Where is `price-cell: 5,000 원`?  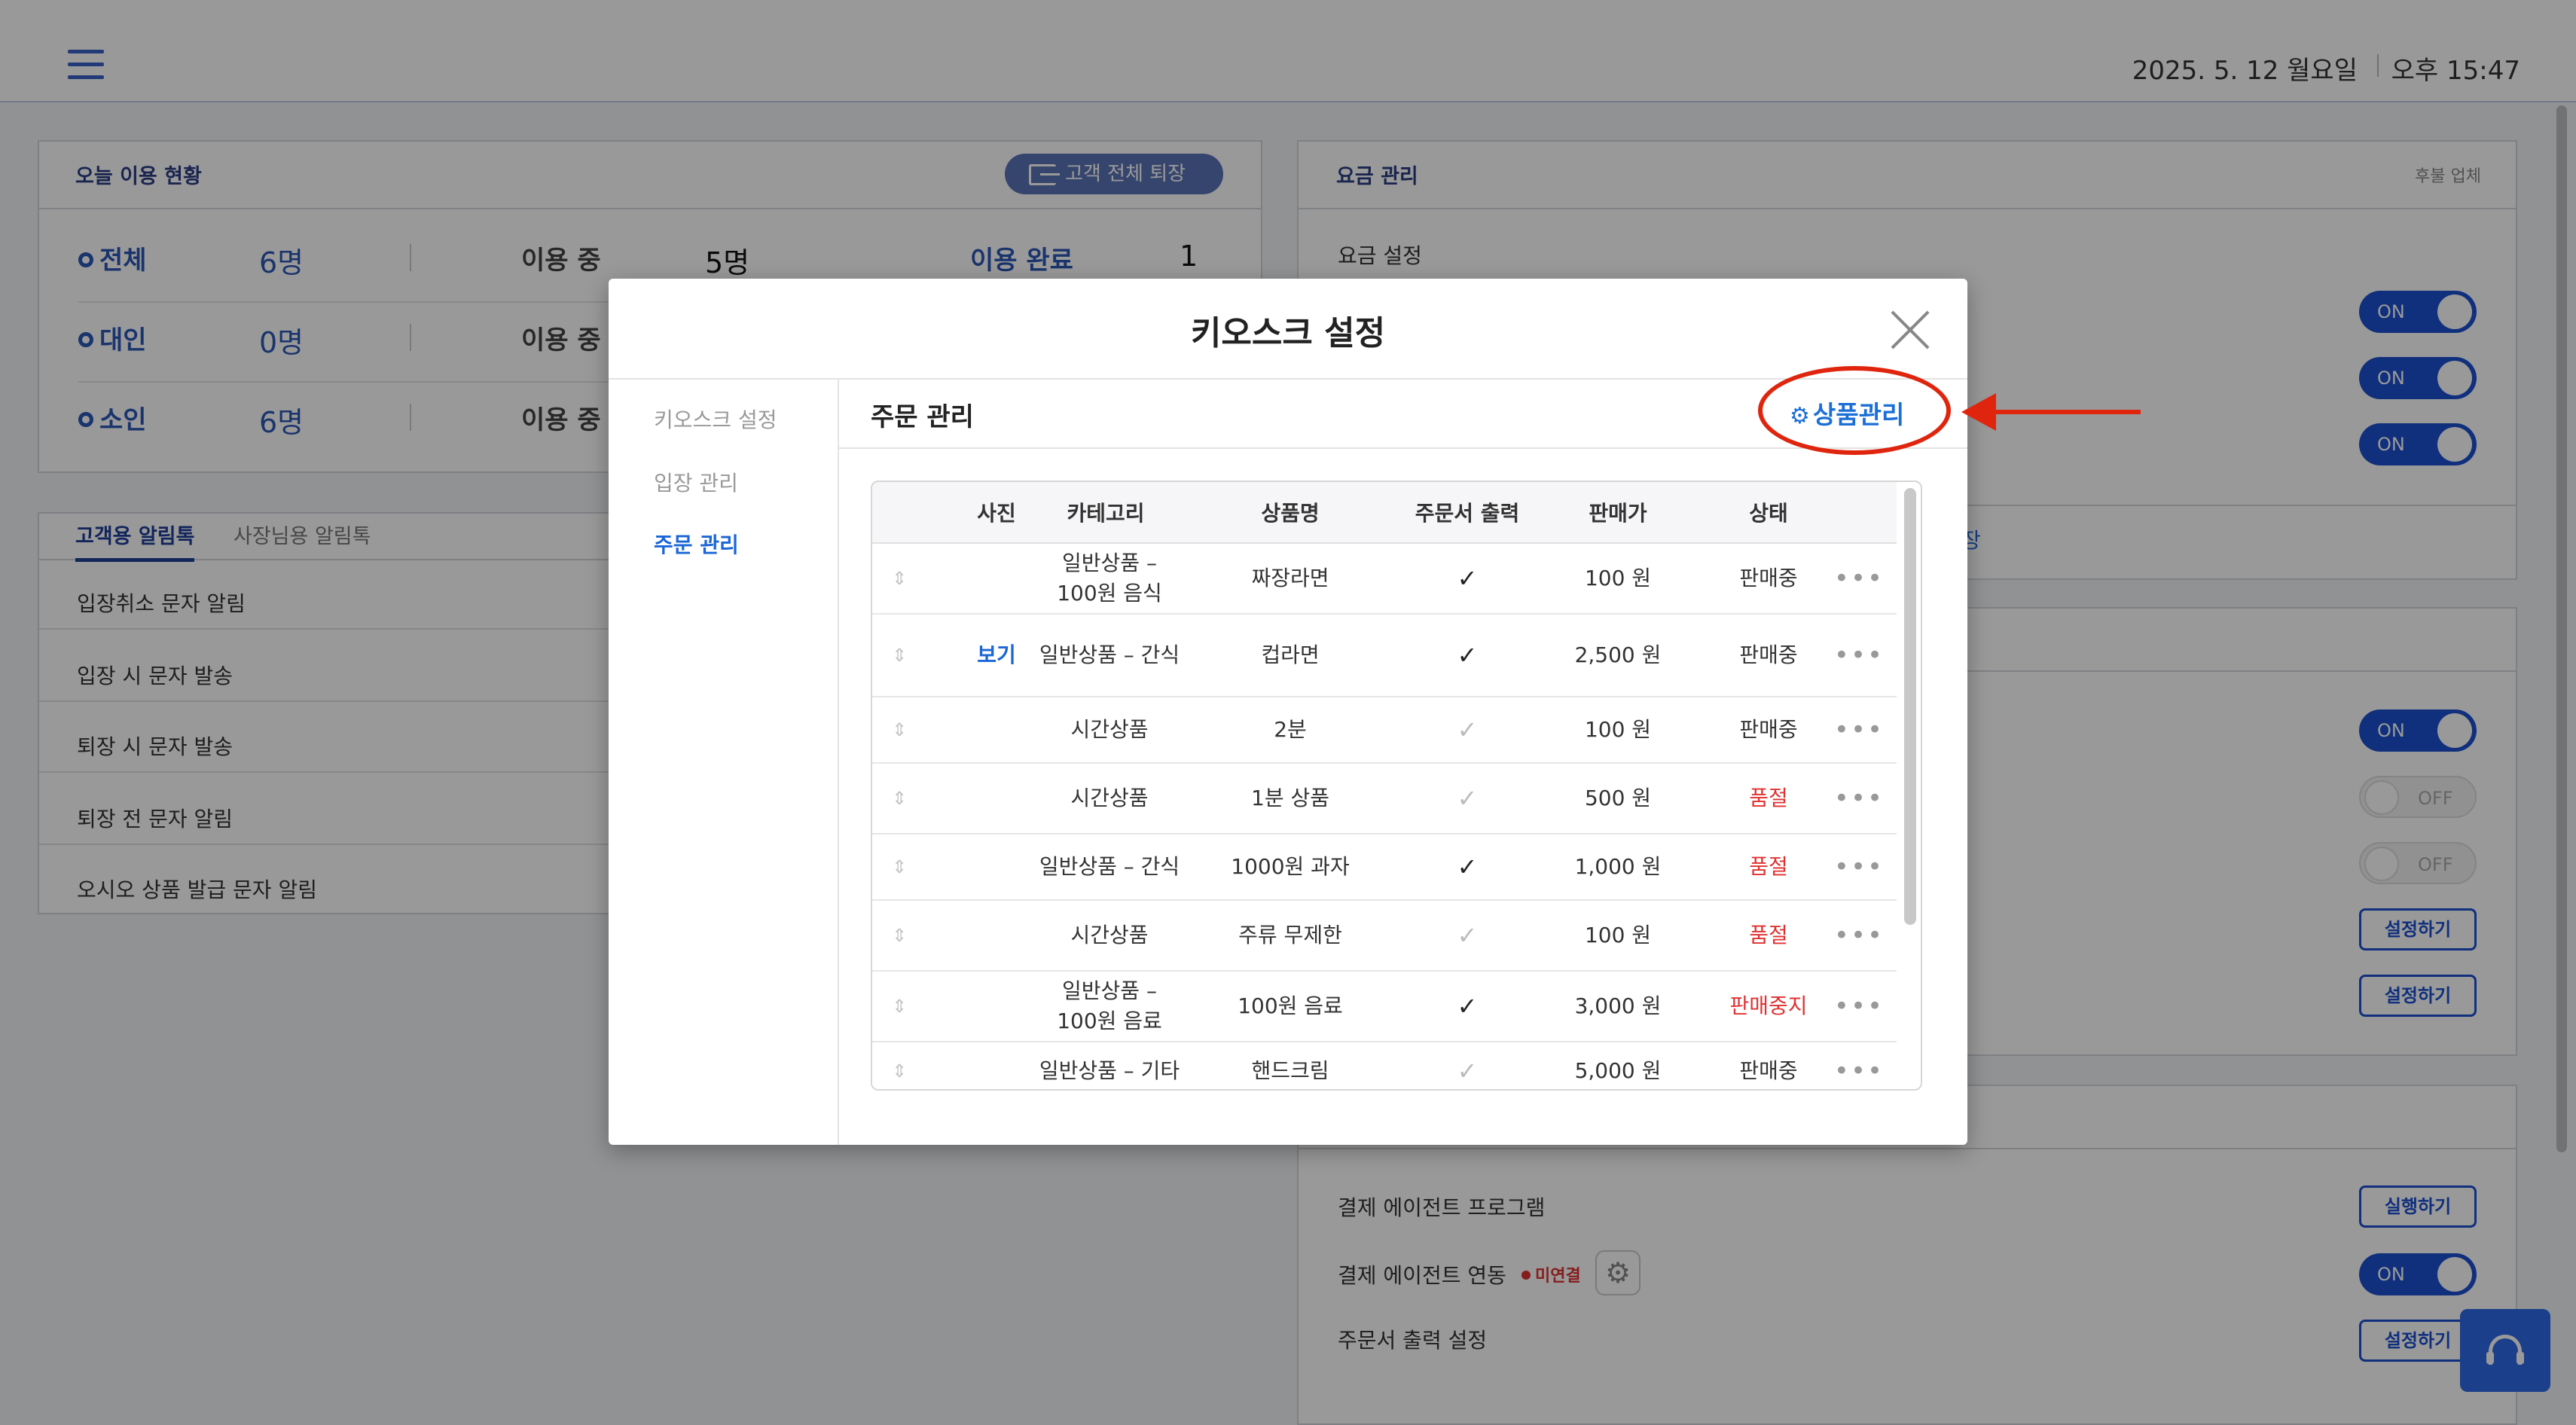
price-cell: 5,000 원 is located at coordinates (1618, 1071).